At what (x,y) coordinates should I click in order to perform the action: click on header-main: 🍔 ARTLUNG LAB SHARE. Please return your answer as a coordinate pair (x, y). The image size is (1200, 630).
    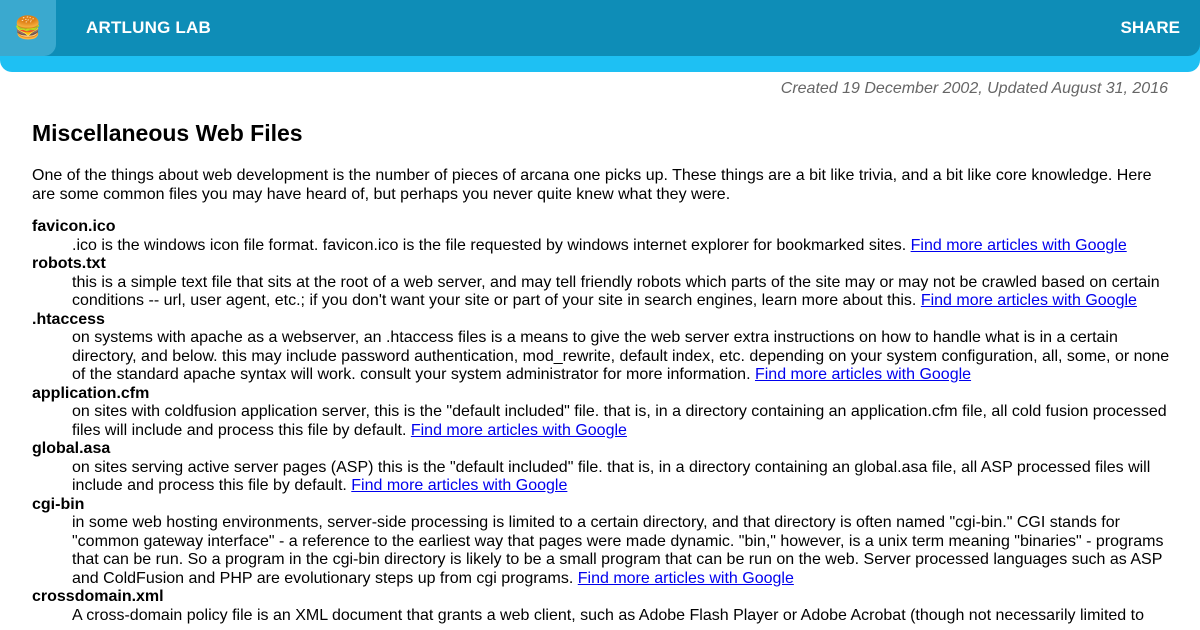
    Looking at the image, I should click on (600, 28).